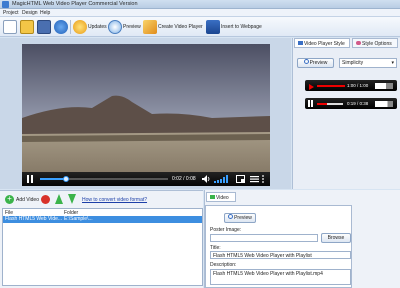 This screenshot has width=400, height=288. What do you see at coordinates (213, 27) in the screenshot?
I see `insert-webpage-icon` at bounding box center [213, 27].